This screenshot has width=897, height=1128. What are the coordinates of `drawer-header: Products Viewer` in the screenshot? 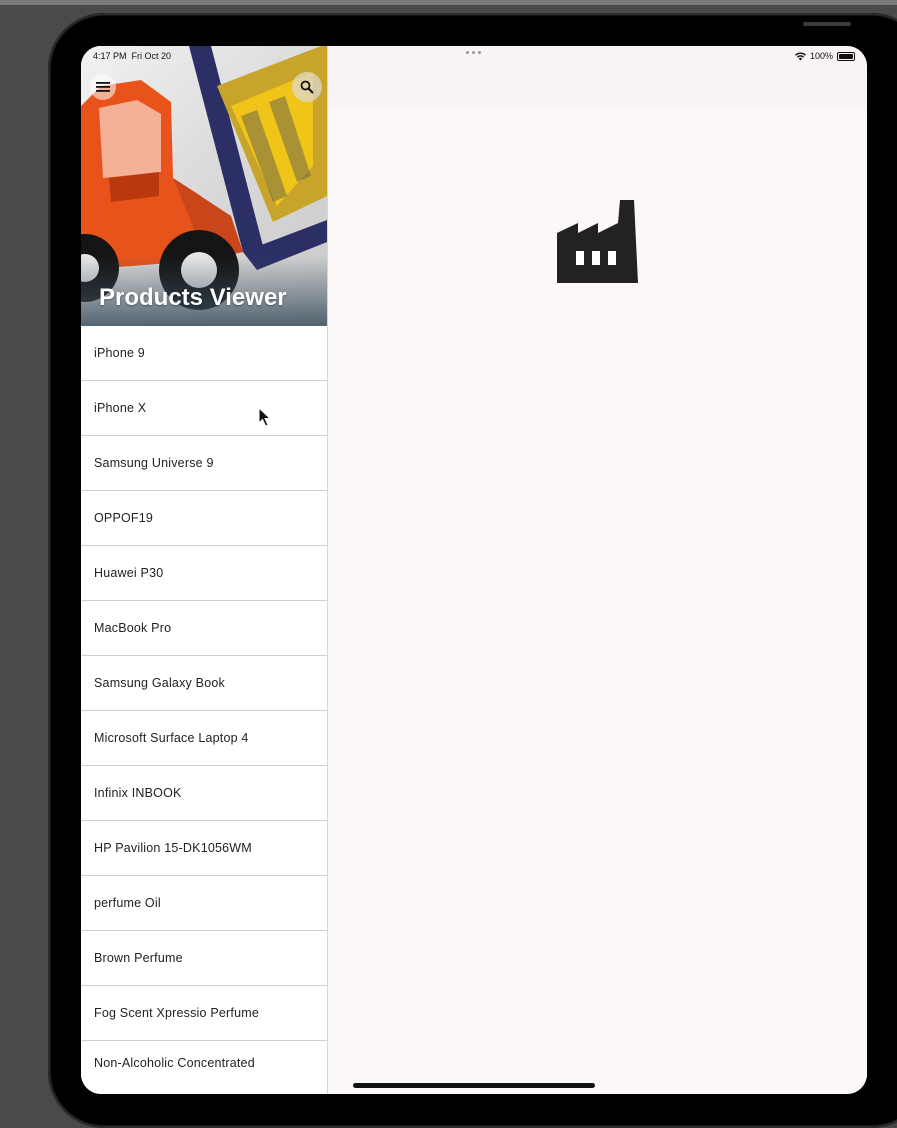 It's located at (204, 186).